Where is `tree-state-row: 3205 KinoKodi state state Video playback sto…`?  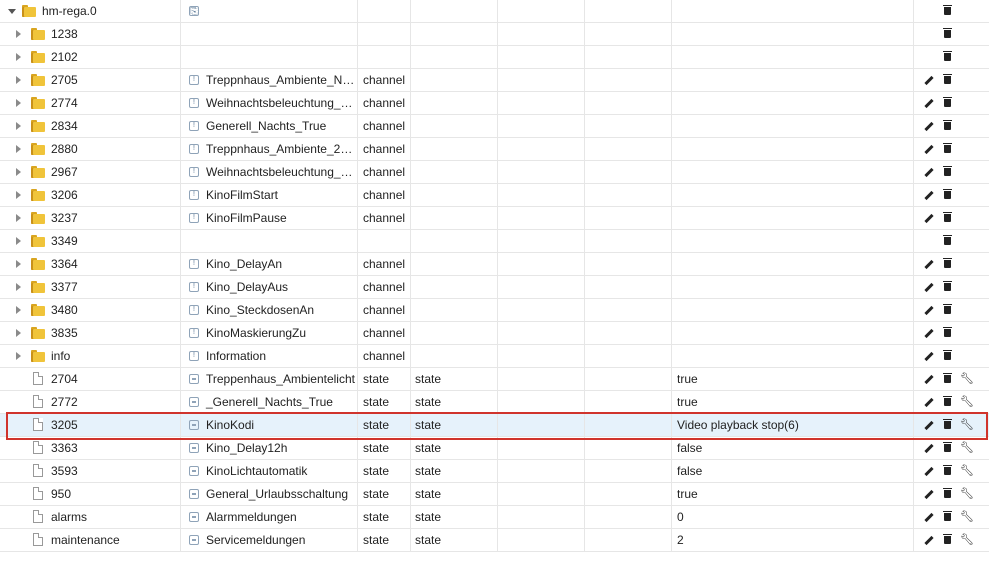 tree-state-row: 3205 KinoKodi state state Video playback sto… is located at coordinates (494, 425).